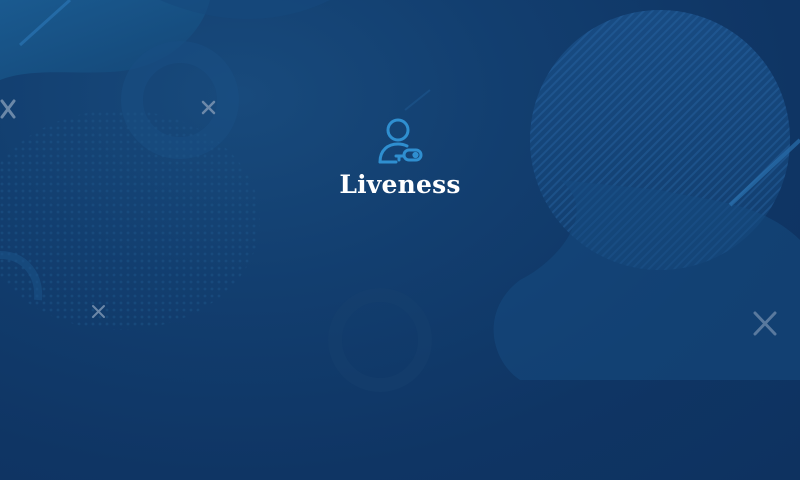 This screenshot has height=480, width=800. What do you see at coordinates (400, 141) in the screenshot?
I see `user-key-icon` at bounding box center [400, 141].